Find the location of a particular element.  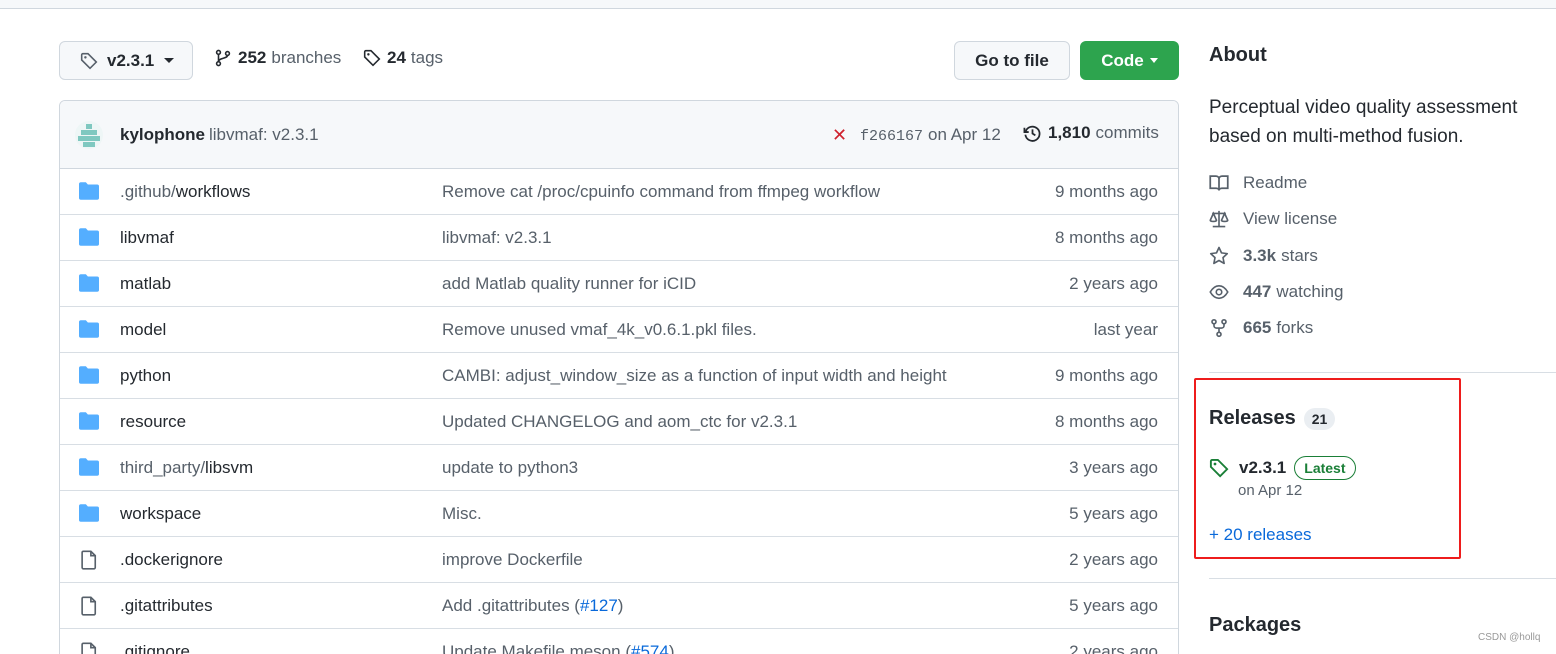

license-label: View license is located at coordinates (1290, 218).